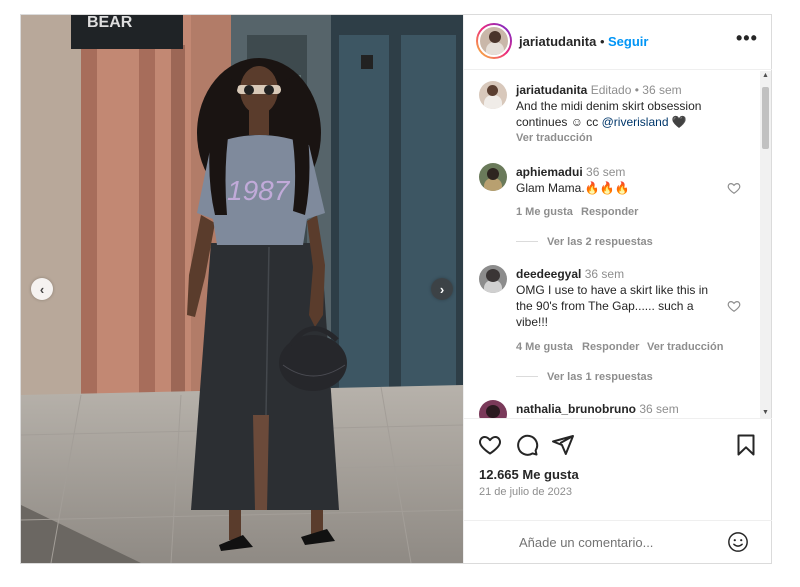 The width and height of the screenshot is (800, 587). I want to click on comments-scrollbar: ▲ ▼, so click(765, 244).